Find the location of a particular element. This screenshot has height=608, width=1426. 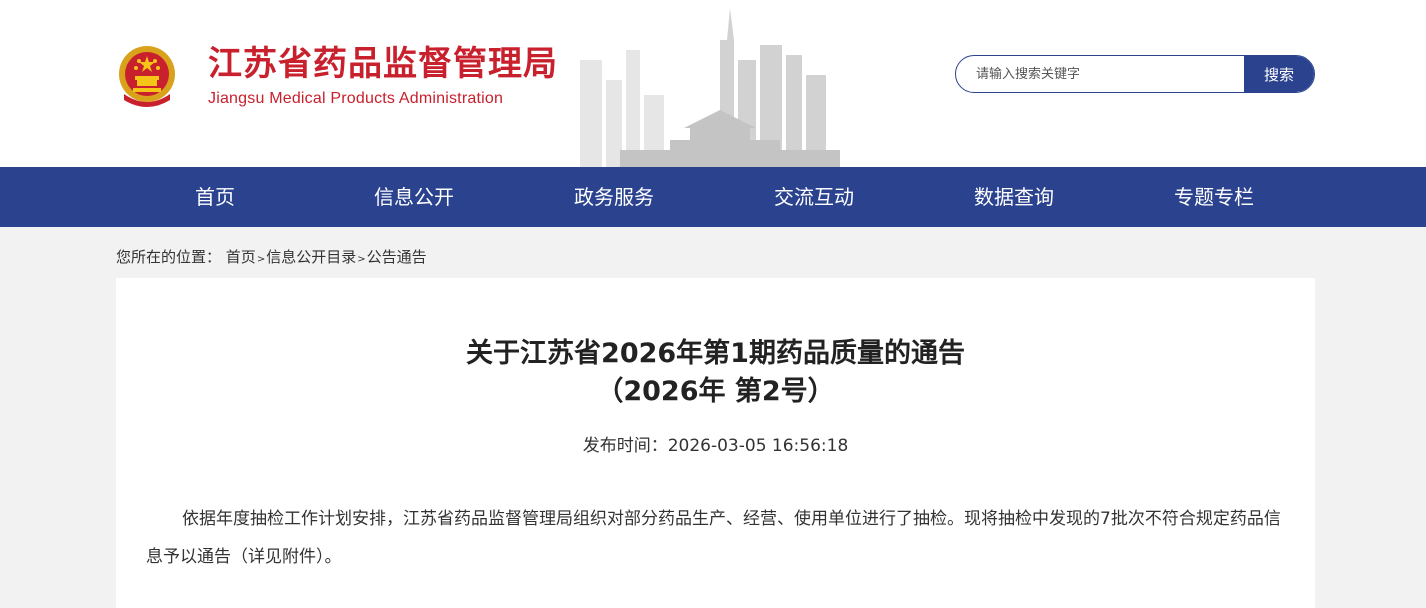

nav-item-special-topics: 专题专栏 is located at coordinates (1214, 197).